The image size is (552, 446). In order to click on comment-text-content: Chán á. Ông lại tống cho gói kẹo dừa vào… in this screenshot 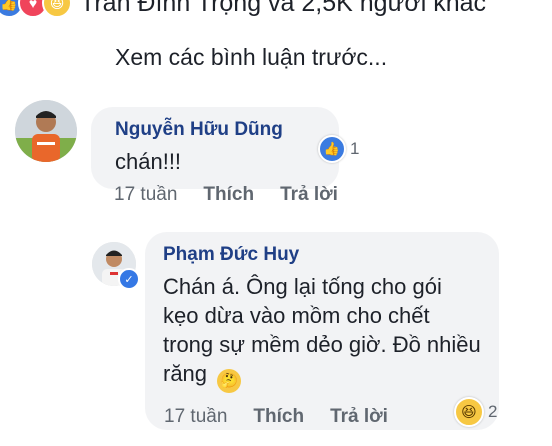, I will do `click(322, 330)`.